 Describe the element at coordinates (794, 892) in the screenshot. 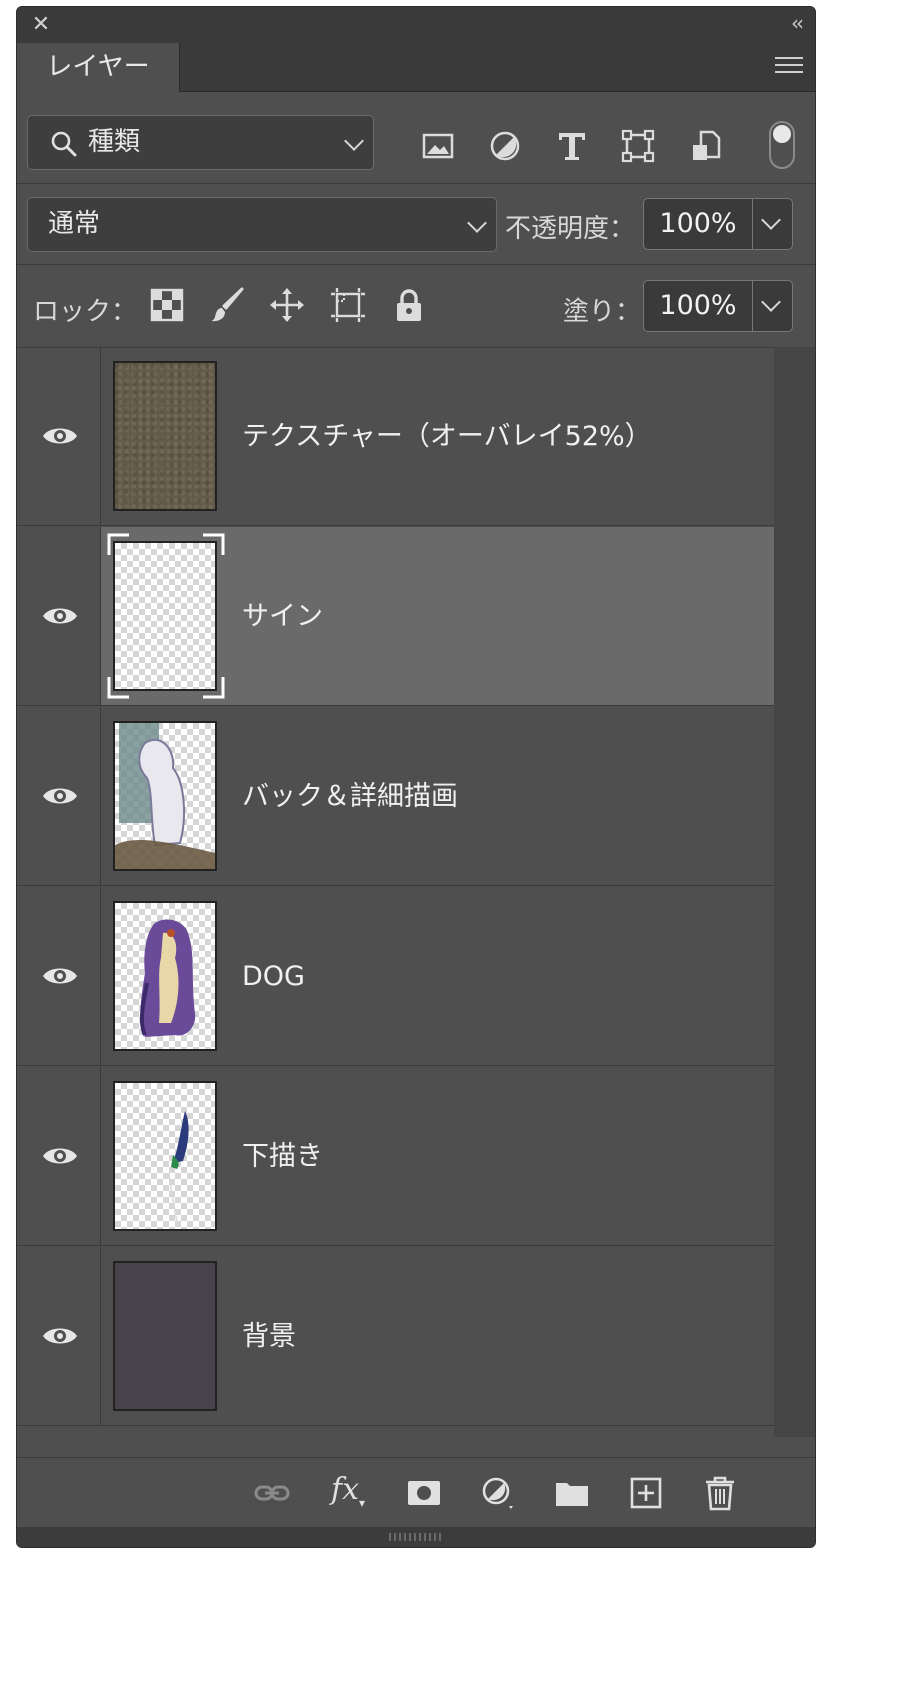

I see `layers-scrollbar` at that location.